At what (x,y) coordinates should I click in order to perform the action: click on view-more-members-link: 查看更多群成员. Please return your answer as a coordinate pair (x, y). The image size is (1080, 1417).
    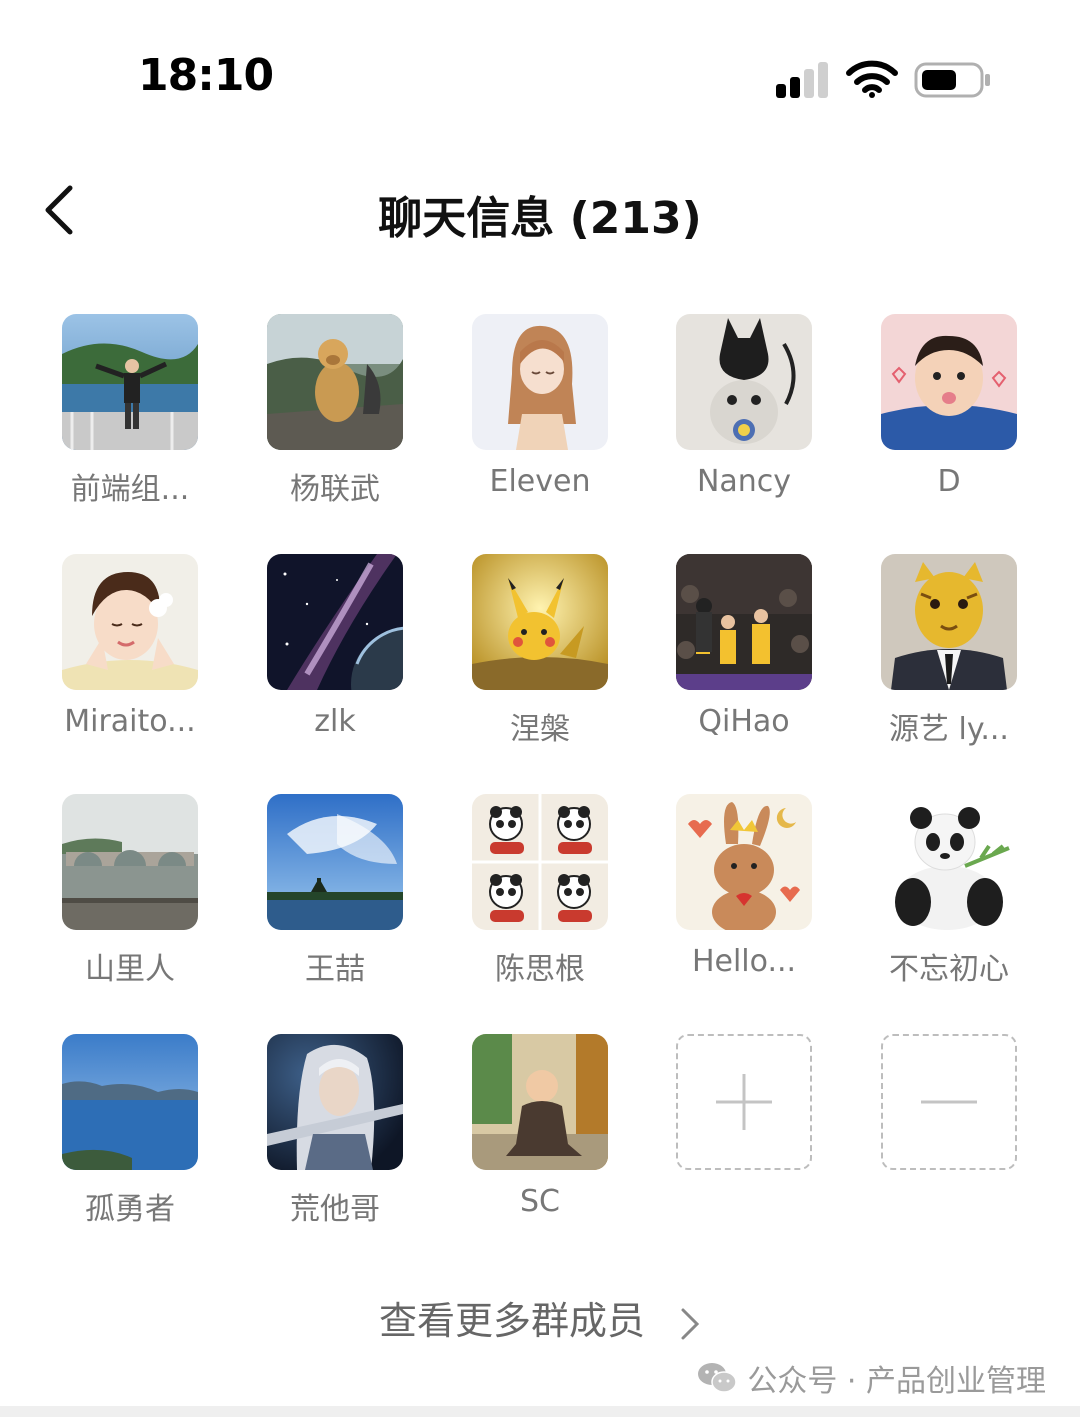
    Looking at the image, I should click on (540, 1317).